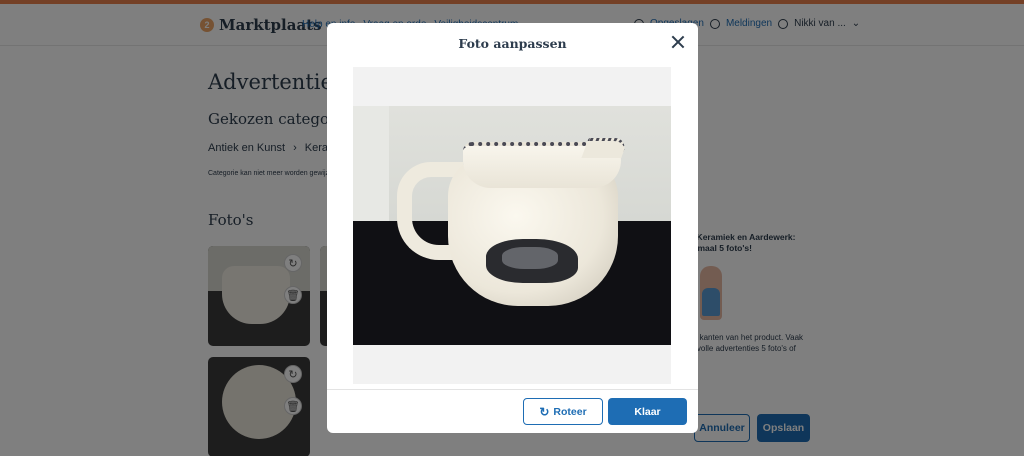 The width and height of the screenshot is (1024, 456). Describe the element at coordinates (605, 148) in the screenshot. I see `jug-spout` at that location.